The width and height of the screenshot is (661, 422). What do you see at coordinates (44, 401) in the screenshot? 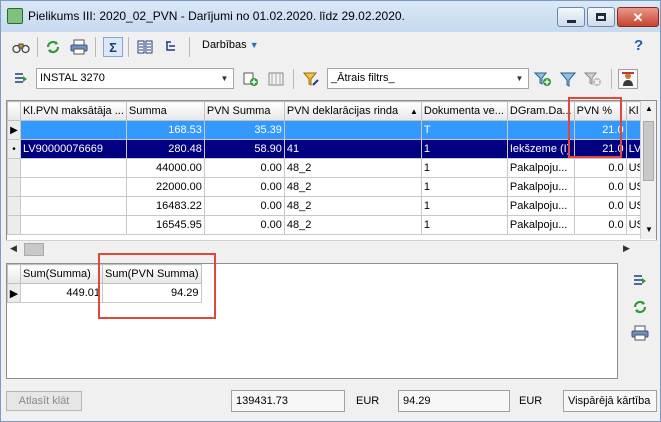
I see `select-add-button: Atlasīt klāt` at bounding box center [44, 401].